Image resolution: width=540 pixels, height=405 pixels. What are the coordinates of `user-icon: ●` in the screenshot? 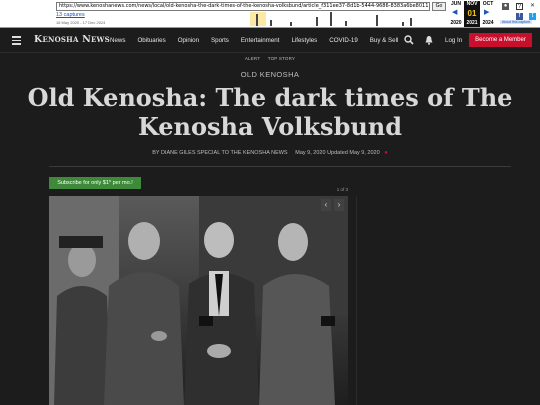 It's located at (505, 6).